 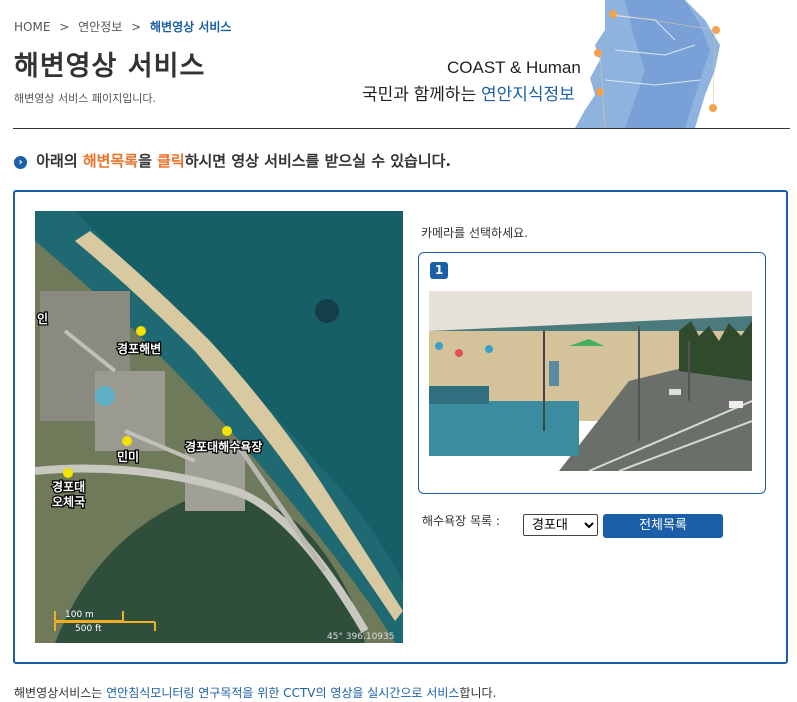 What do you see at coordinates (171, 161) in the screenshot?
I see `instruction-highlight-click: 클릭` at bounding box center [171, 161].